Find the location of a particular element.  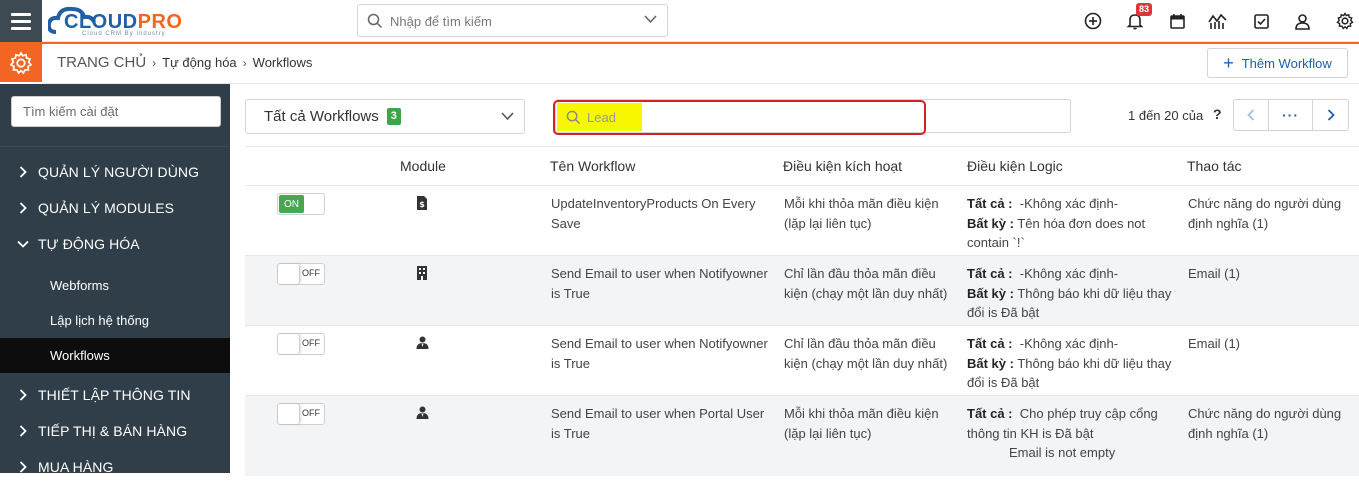

notification-badge: 83 is located at coordinates (1144, 9).